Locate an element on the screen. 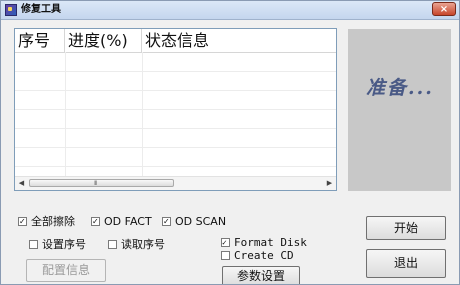  read-serial-label: 读取序号 is located at coordinates (143, 244).